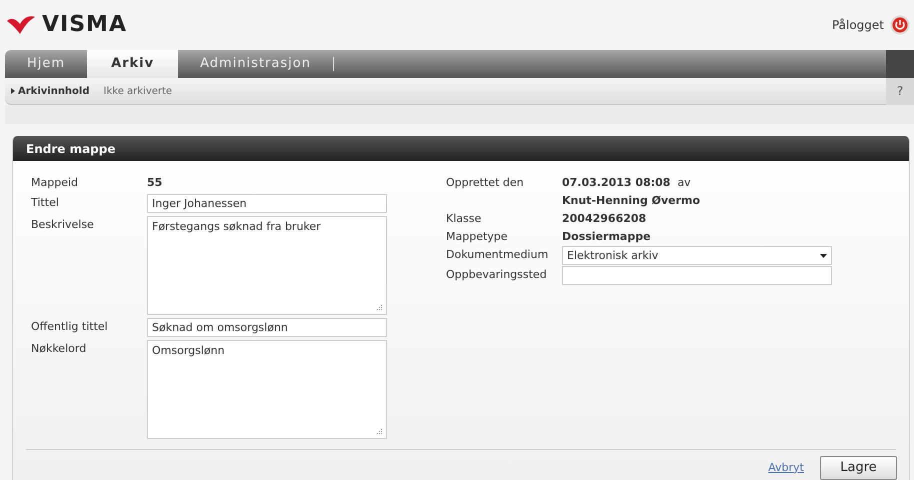 Image resolution: width=914 pixels, height=480 pixels. Describe the element at coordinates (84, 25) in the screenshot. I see `logo-text: VISMA` at that location.